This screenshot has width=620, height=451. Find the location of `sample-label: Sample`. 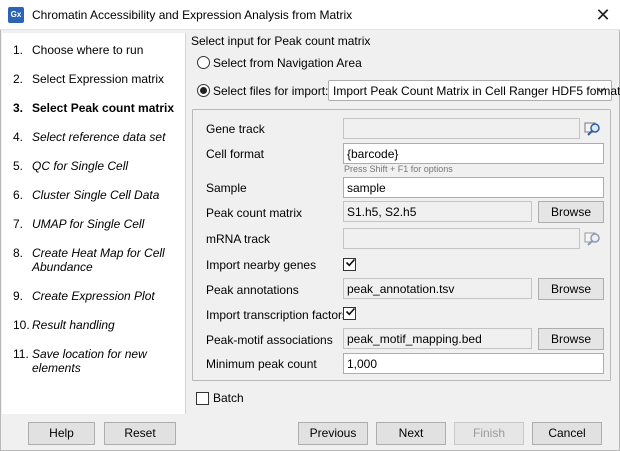

sample-label: Sample is located at coordinates (226, 188).